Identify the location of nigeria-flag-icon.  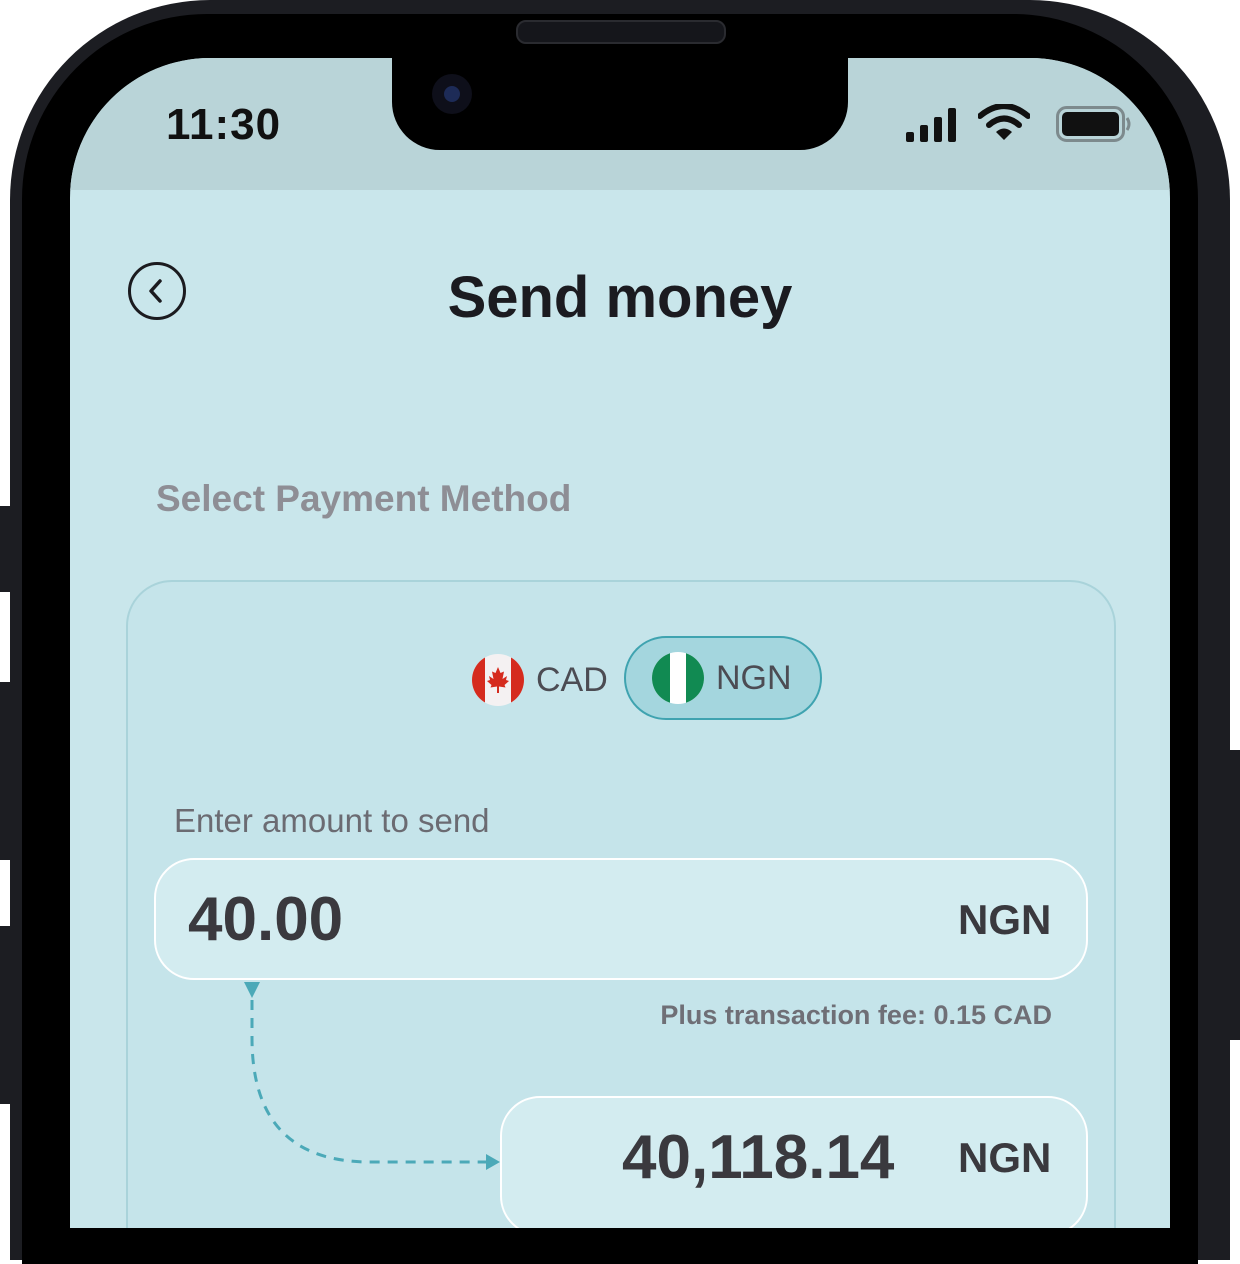
(678, 678).